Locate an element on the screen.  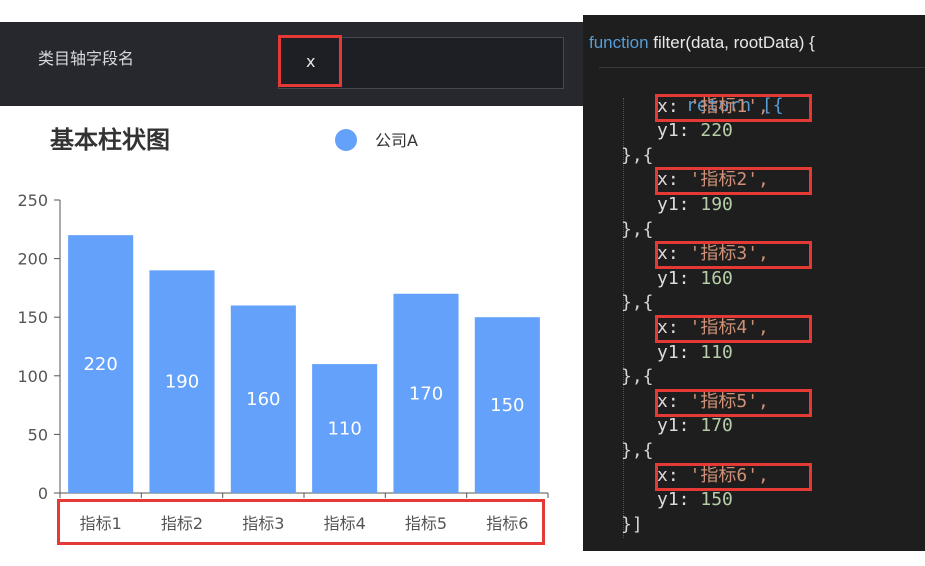
code-y1-line: y1: 110 is located at coordinates (695, 352).